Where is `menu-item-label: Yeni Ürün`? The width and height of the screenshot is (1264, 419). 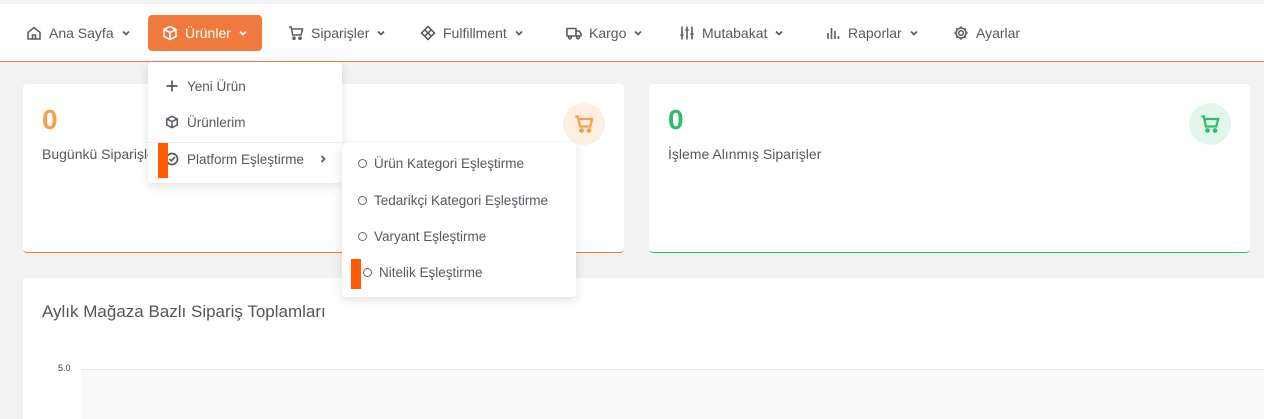
menu-item-label: Yeni Ürün is located at coordinates (216, 86).